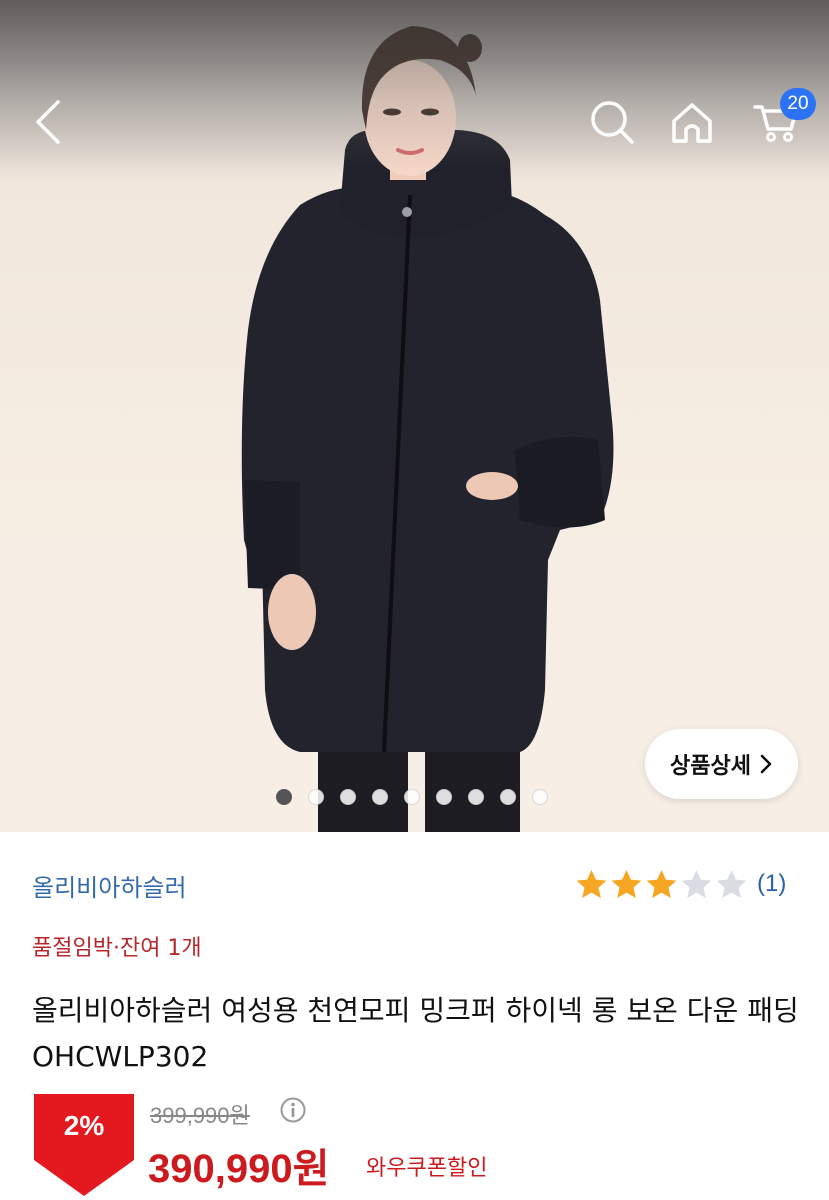 Image resolution: width=829 pixels, height=1200 pixels. Describe the element at coordinates (771, 884) in the screenshot. I see `review-count: (1)` at that location.